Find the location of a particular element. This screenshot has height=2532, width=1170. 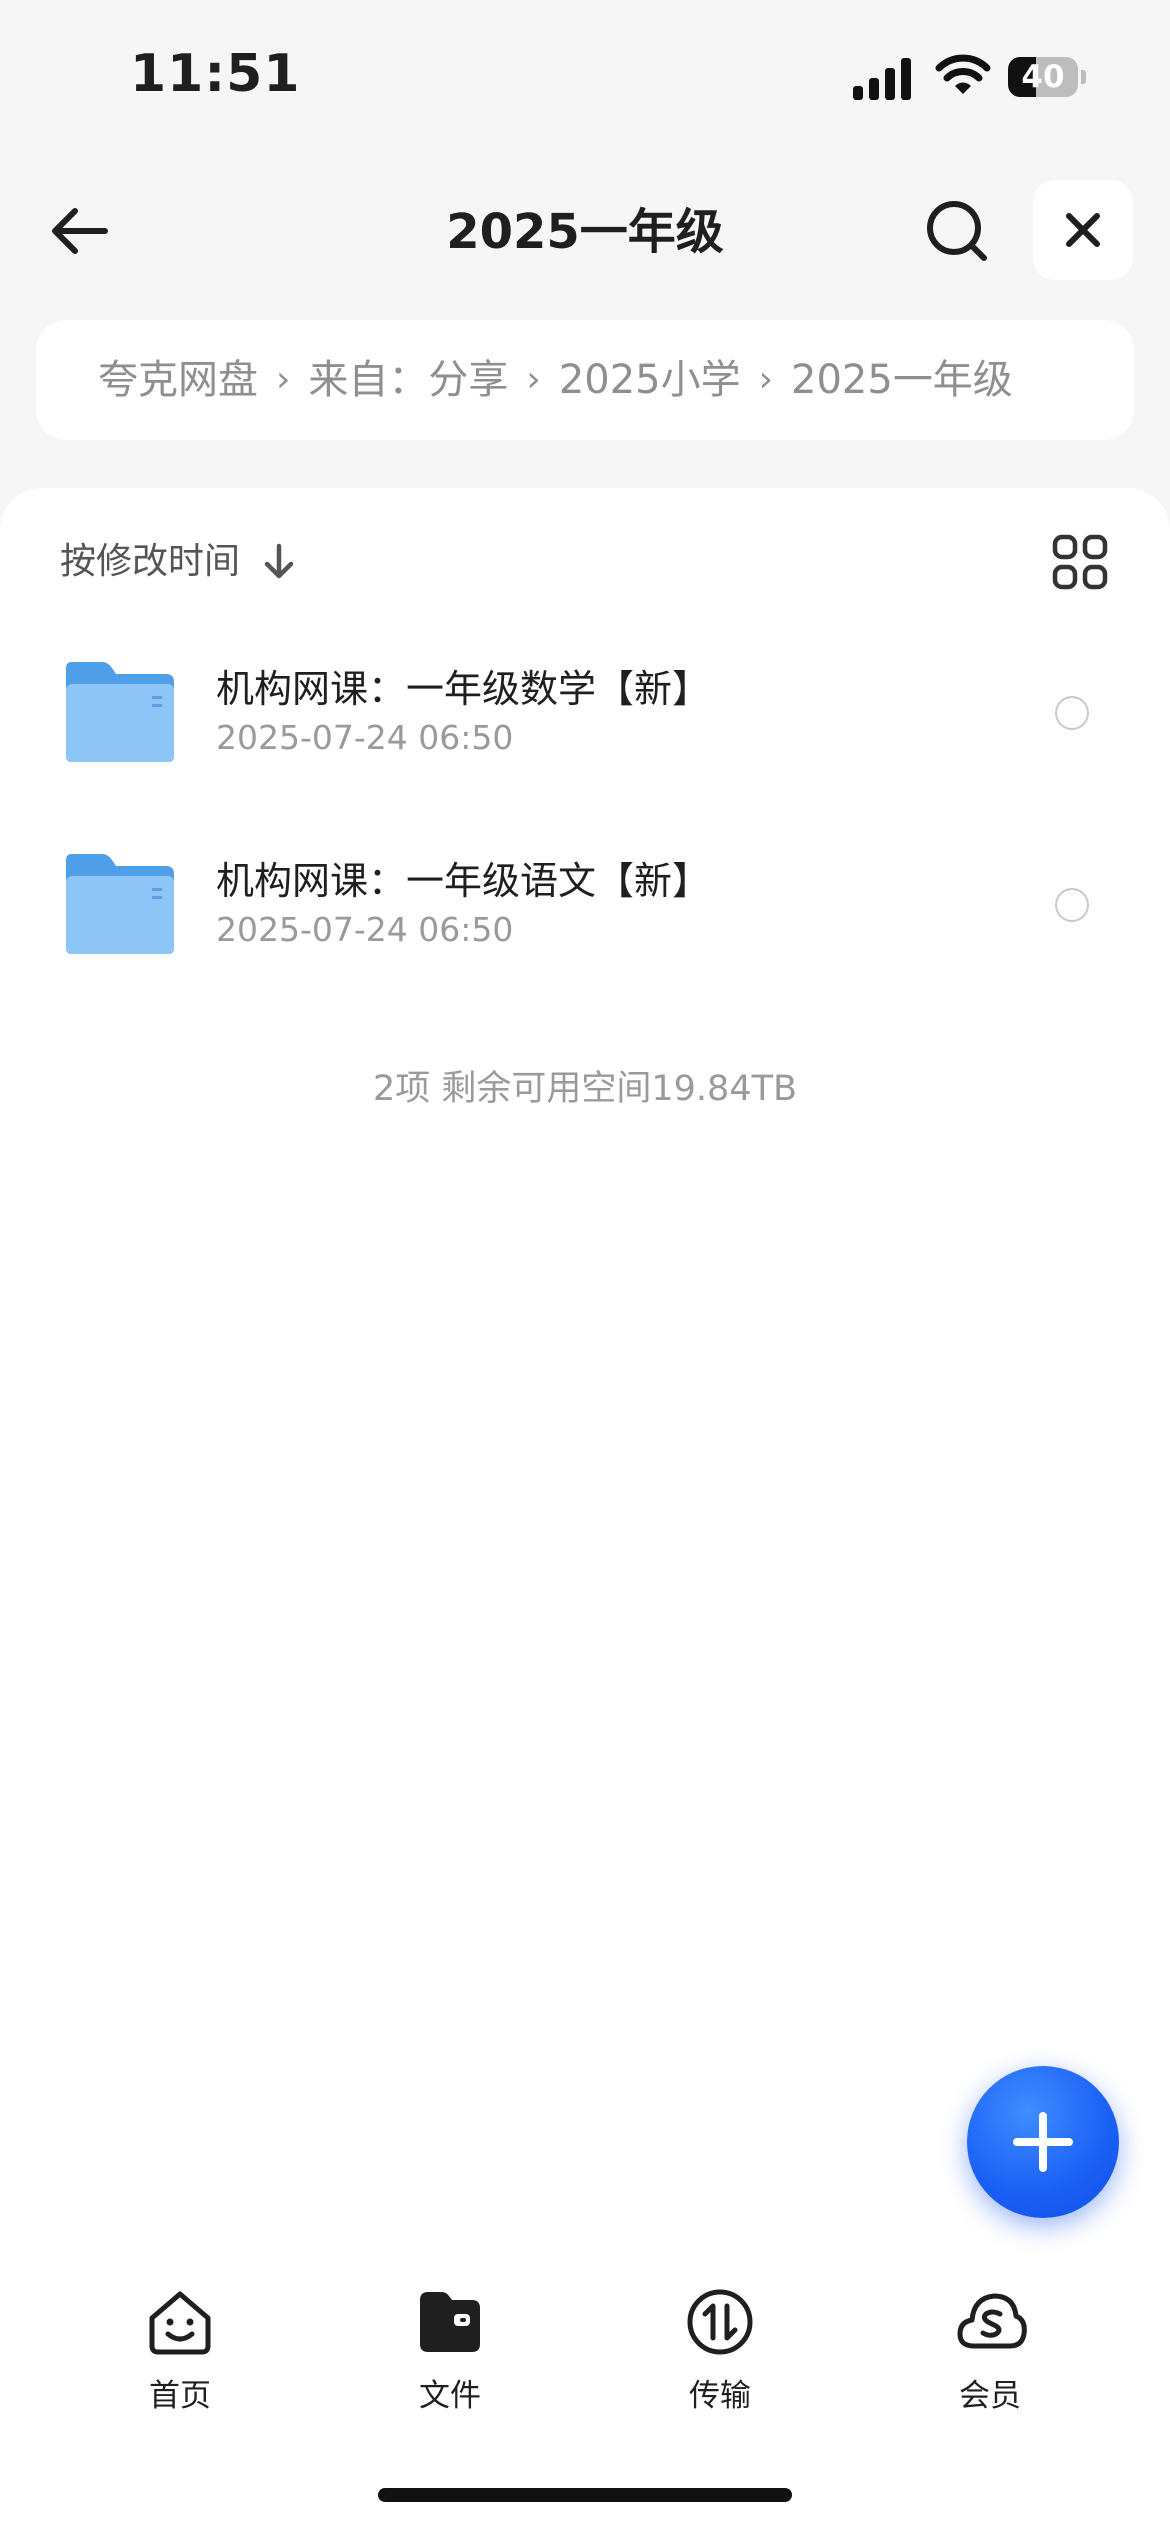

breadcrumb-item-shared: 来自：分享 is located at coordinates (408, 380).